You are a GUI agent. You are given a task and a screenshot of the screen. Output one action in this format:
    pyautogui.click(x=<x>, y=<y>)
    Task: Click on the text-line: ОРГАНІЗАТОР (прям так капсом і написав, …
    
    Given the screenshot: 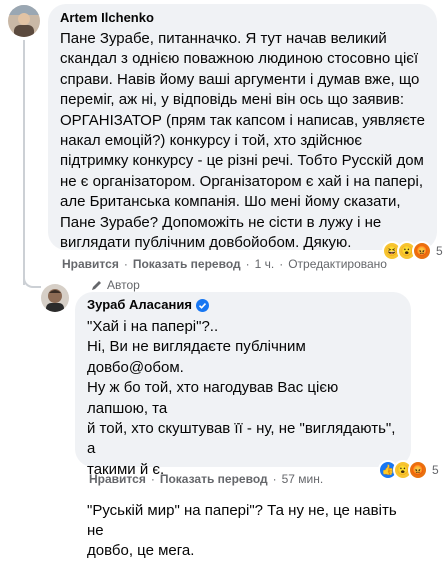 What is the action you would take?
    pyautogui.click(x=242, y=120)
    